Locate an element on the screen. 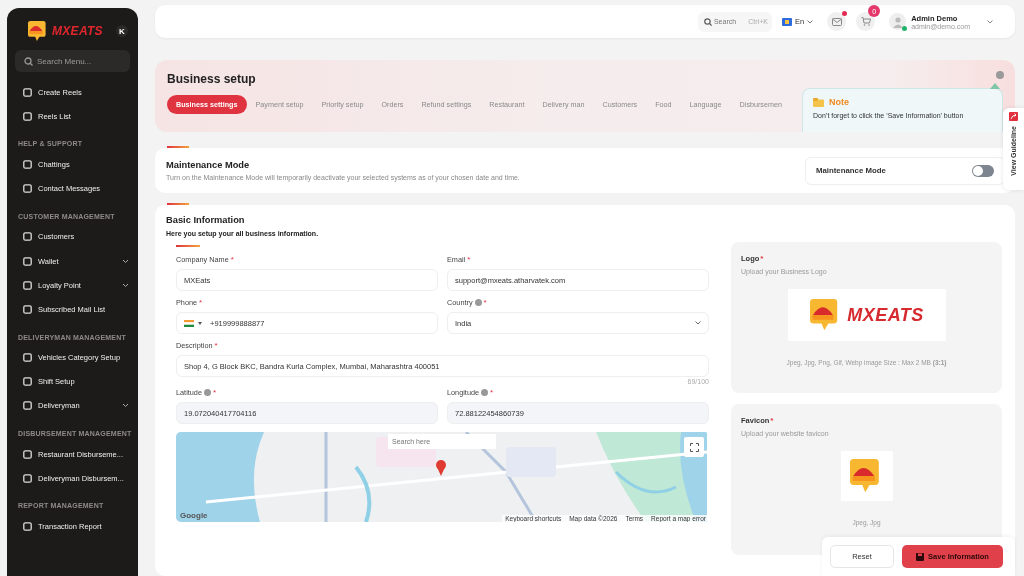  cart-icon is located at coordinates (865, 21).